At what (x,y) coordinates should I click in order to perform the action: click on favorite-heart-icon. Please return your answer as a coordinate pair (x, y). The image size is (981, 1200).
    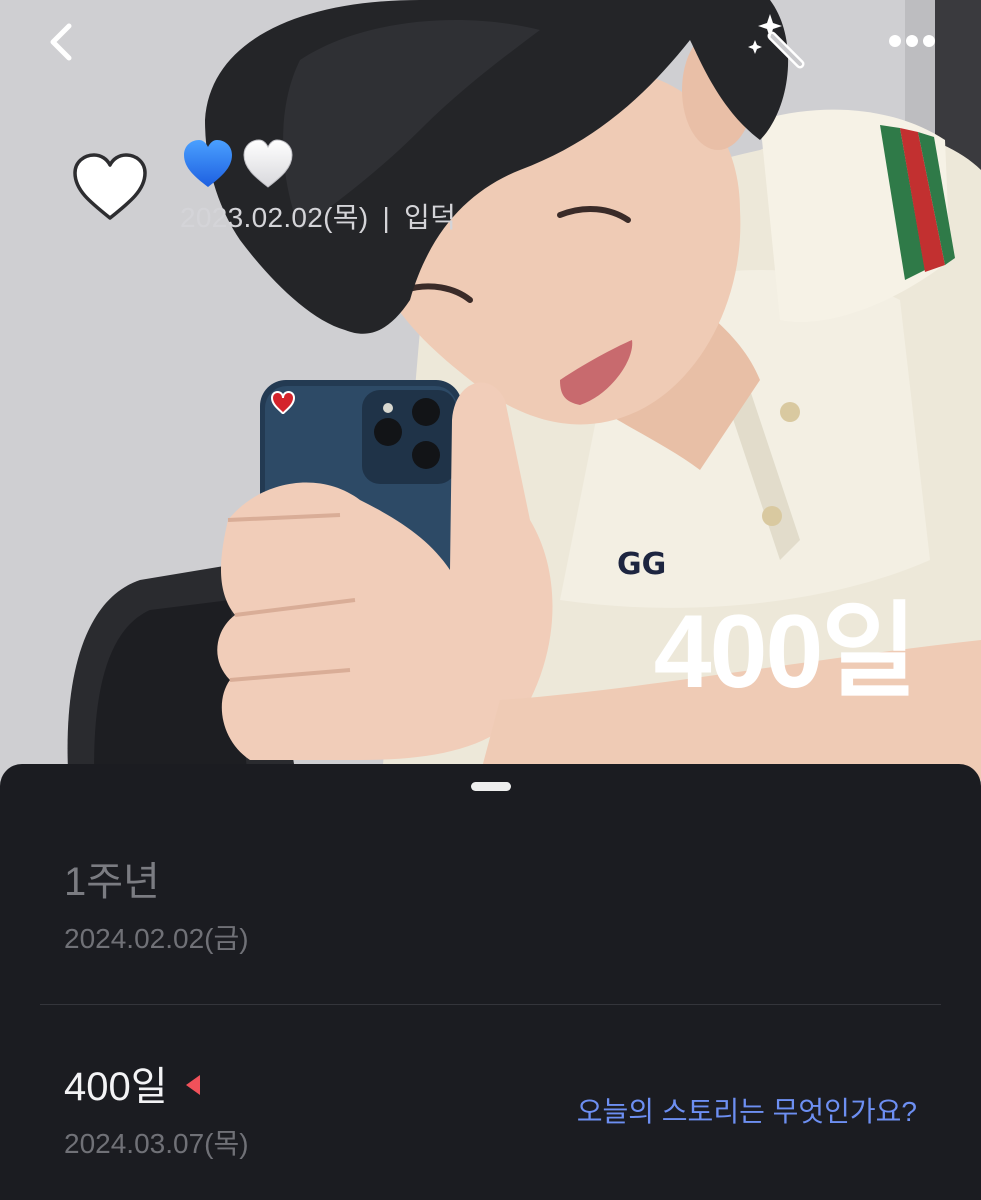
    Looking at the image, I should click on (110, 187).